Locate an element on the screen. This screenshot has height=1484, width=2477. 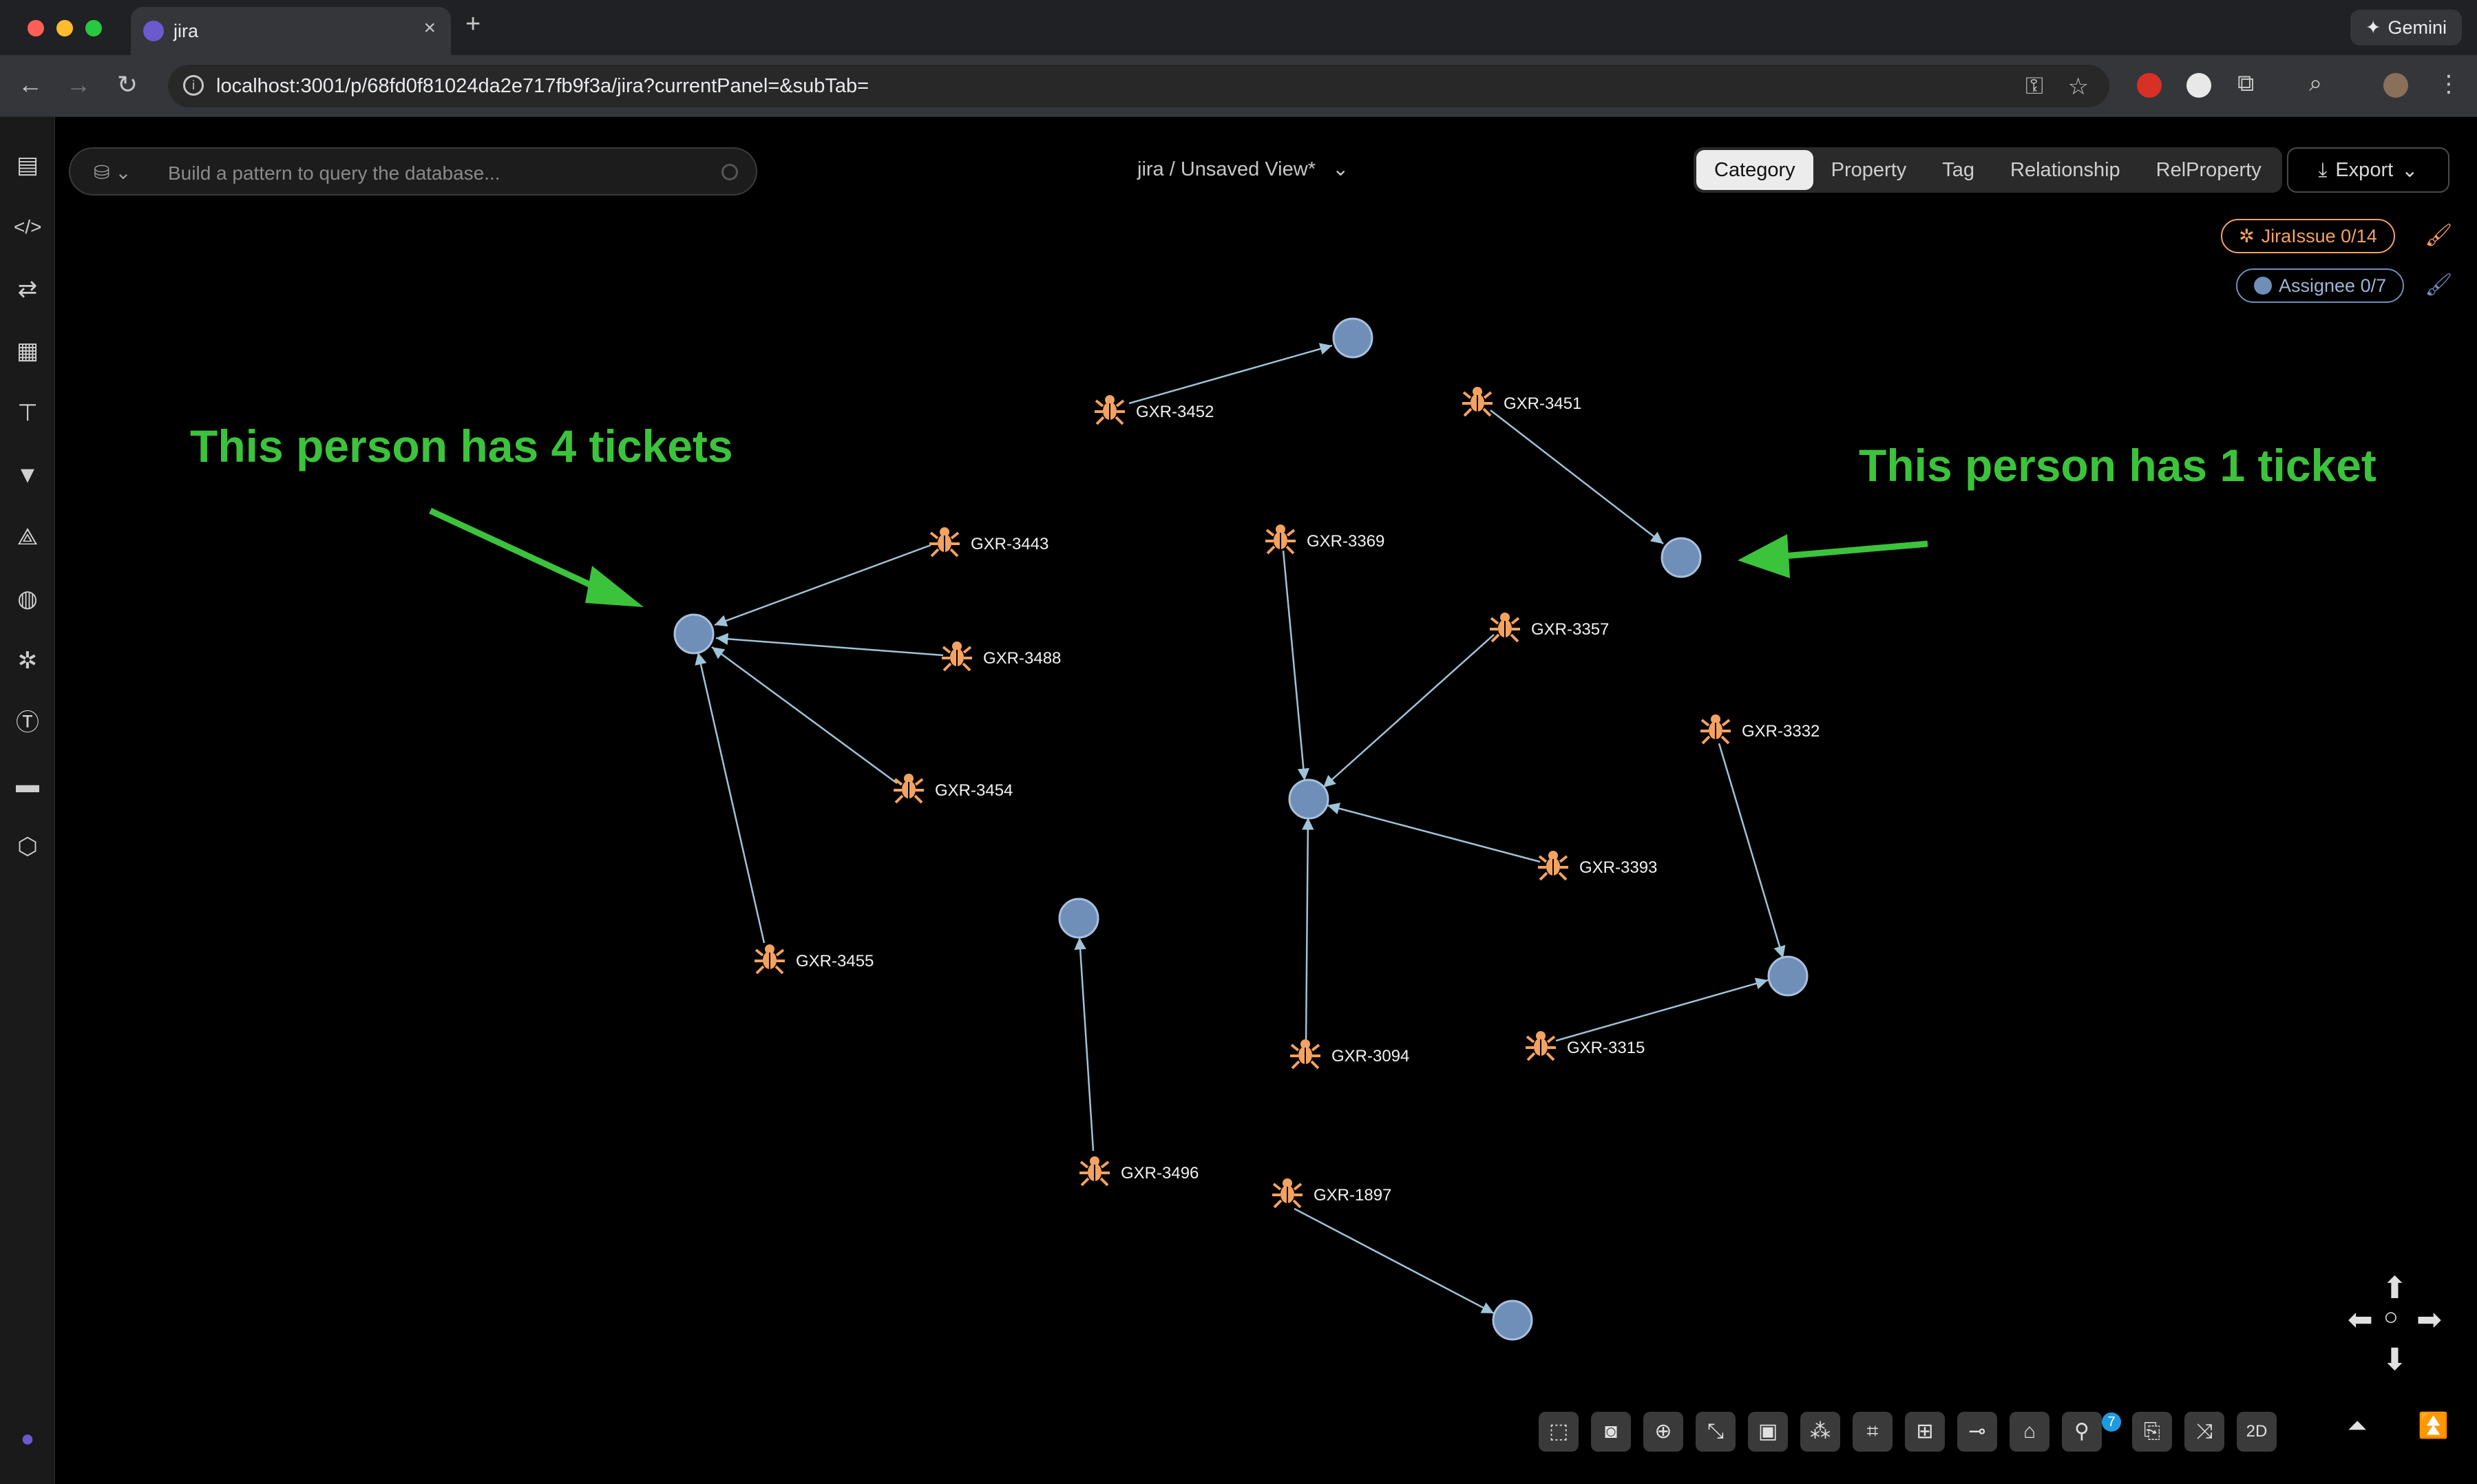
minimize-window-button is located at coordinates (64, 28).